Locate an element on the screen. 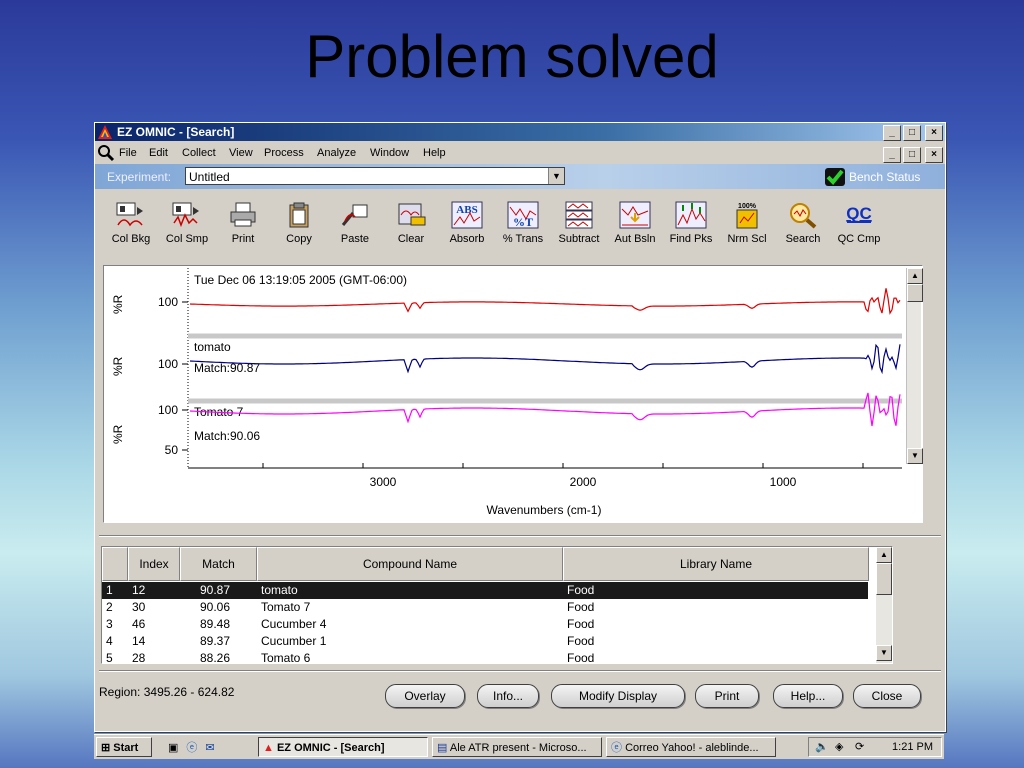 The height and width of the screenshot is (768, 1024). clear-icon is located at coordinates (411, 215).